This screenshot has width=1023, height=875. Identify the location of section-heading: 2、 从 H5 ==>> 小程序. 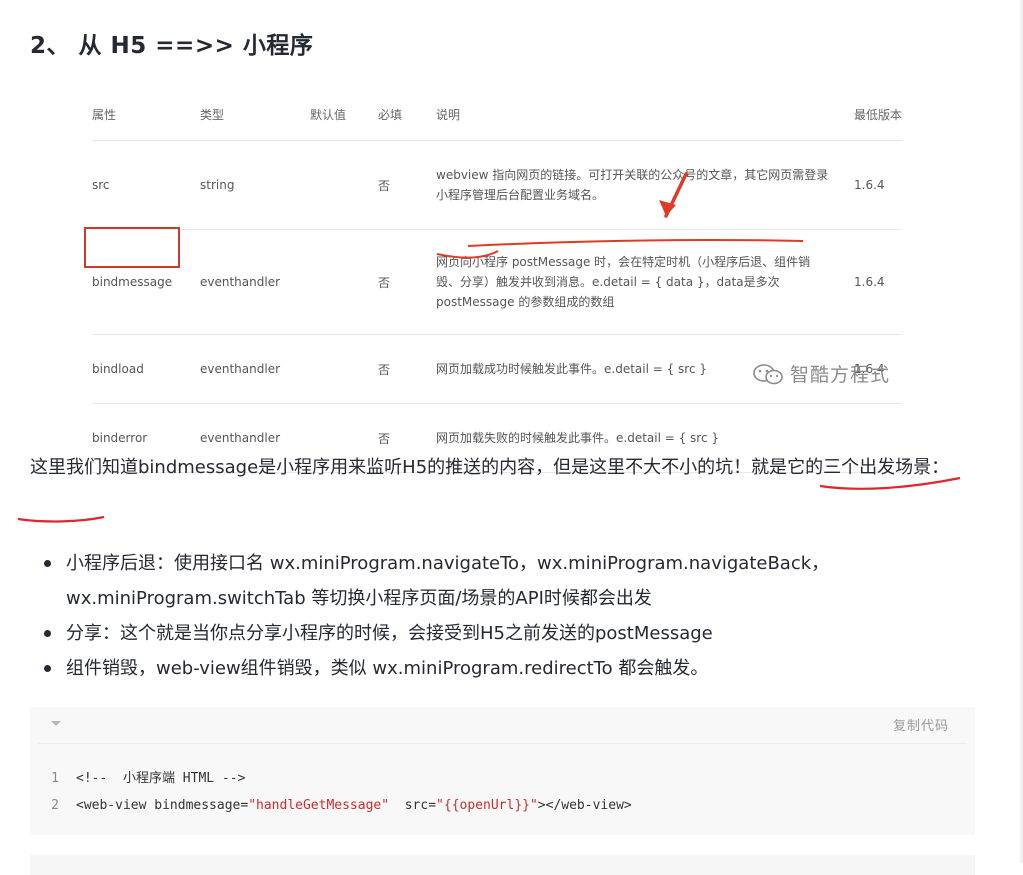
(172, 46).